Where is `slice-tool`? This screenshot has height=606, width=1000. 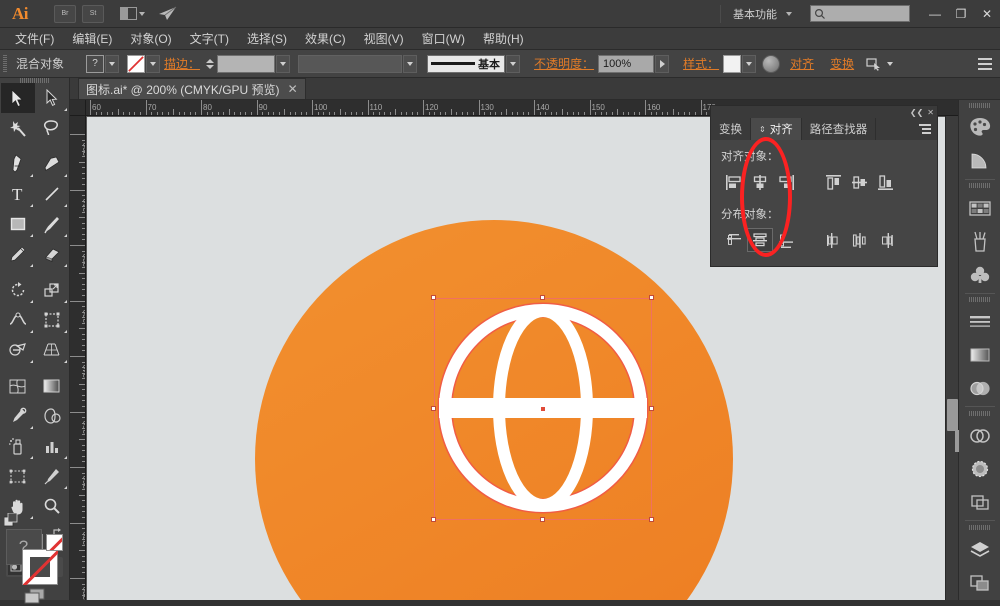
slice-tool is located at coordinates (52, 476).